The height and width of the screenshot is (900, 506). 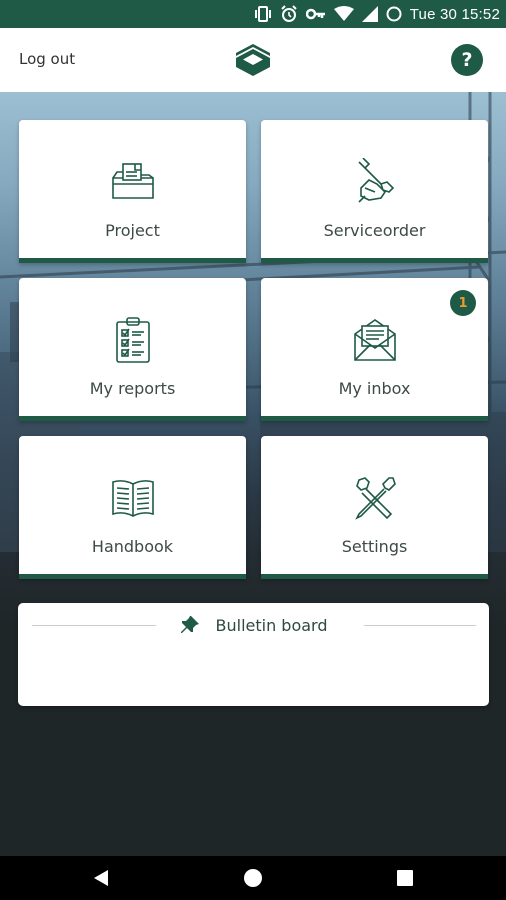 I want to click on tile-label: Handbook, so click(x=132, y=546).